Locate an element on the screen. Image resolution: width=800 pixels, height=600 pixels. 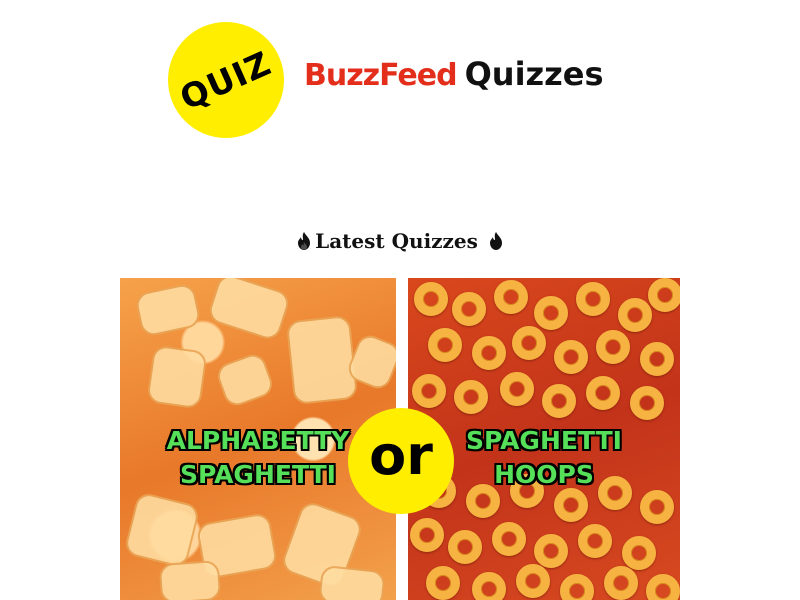
section-heading: Latest Quizzes is located at coordinates (400, 241).